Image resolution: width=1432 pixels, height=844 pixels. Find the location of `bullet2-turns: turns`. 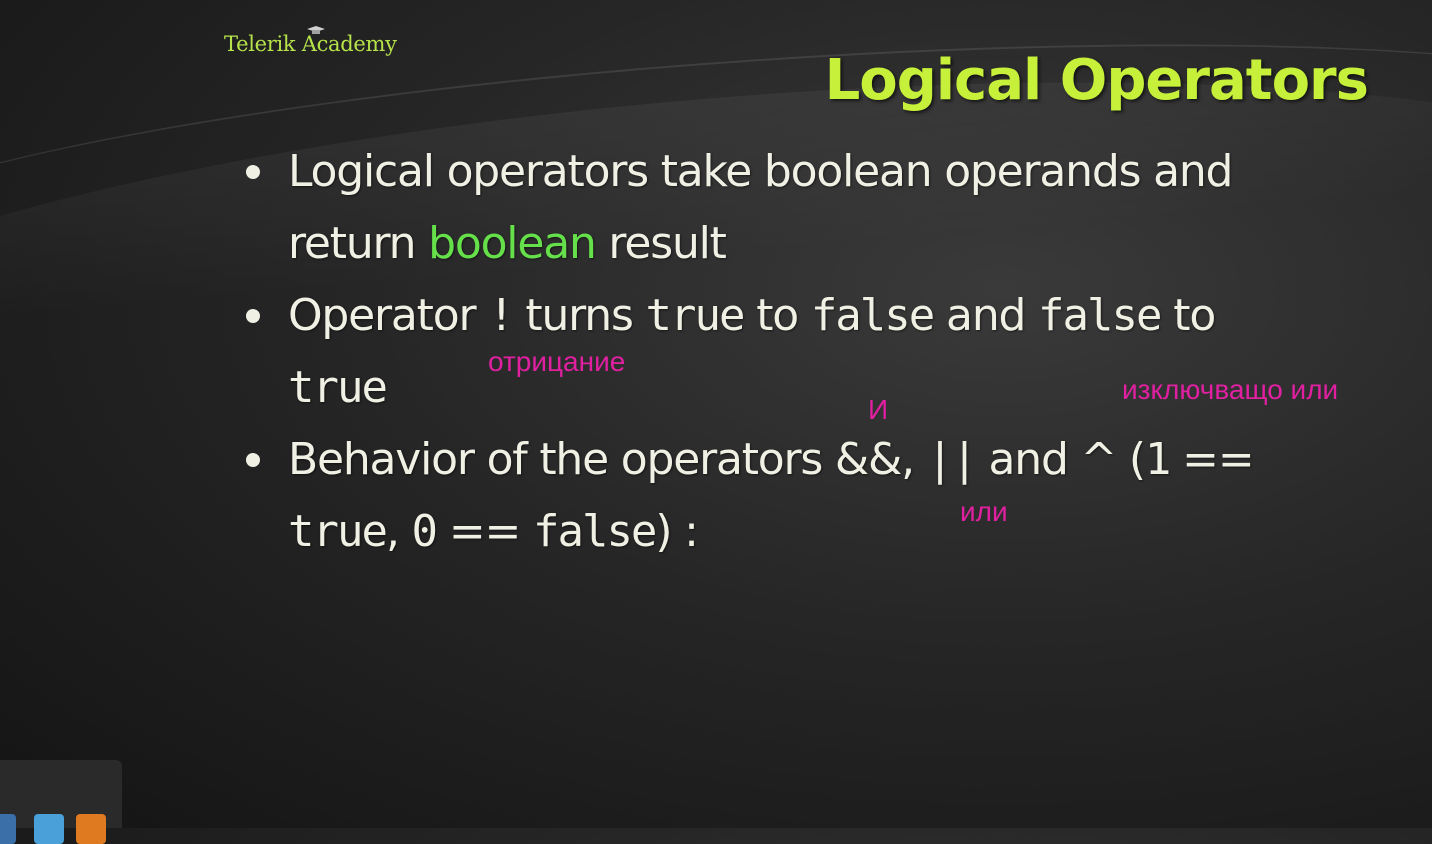

bullet2-turns: turns is located at coordinates (579, 315).